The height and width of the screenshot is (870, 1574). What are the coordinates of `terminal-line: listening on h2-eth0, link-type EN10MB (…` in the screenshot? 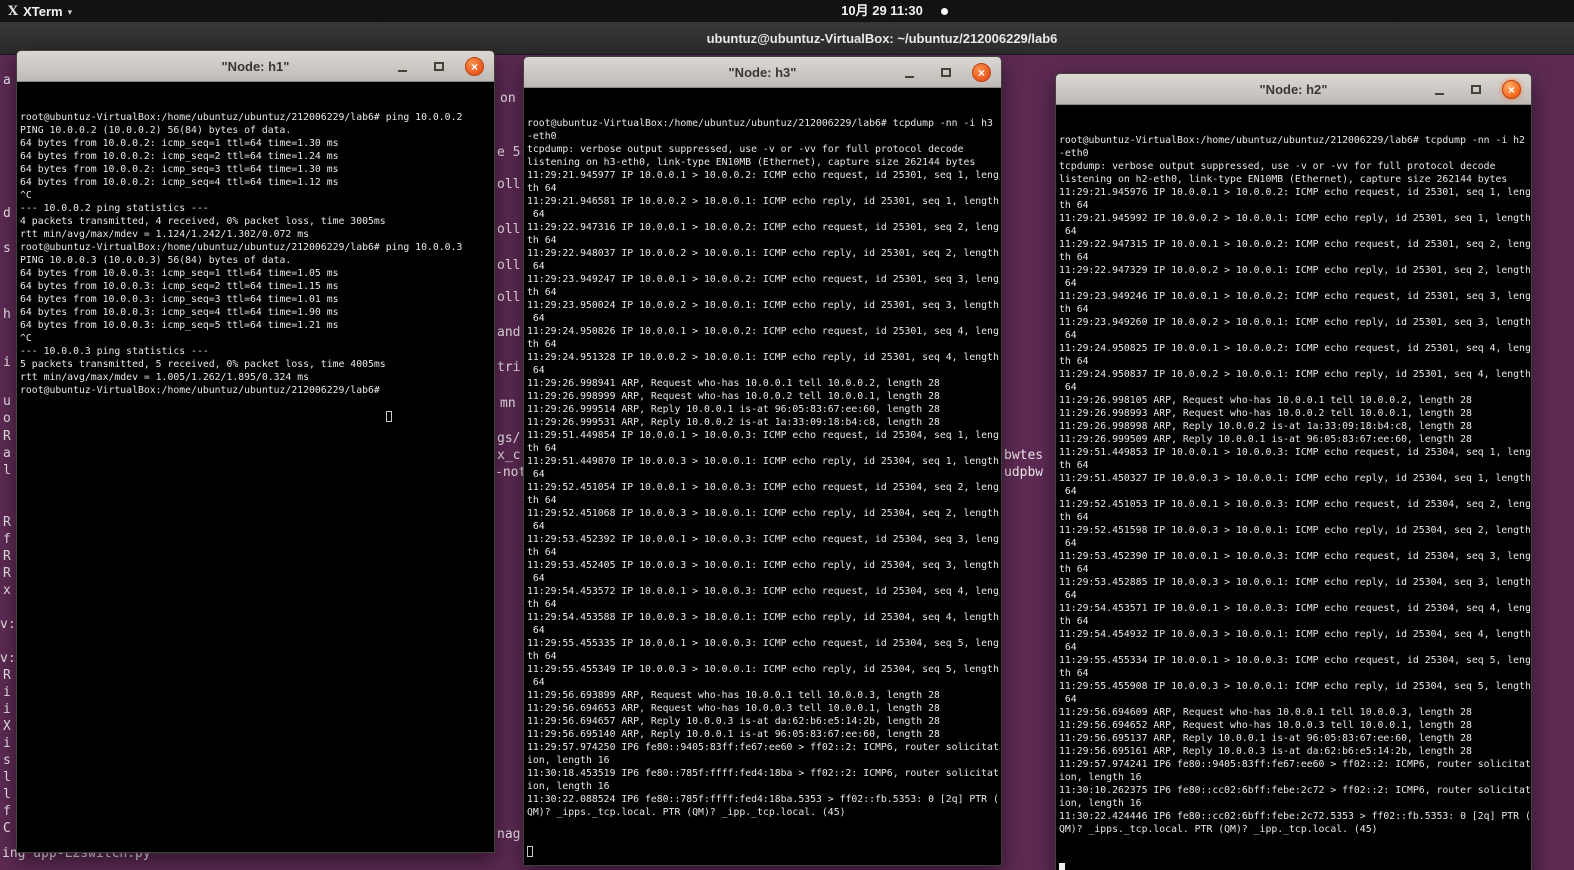 It's located at (1283, 179).